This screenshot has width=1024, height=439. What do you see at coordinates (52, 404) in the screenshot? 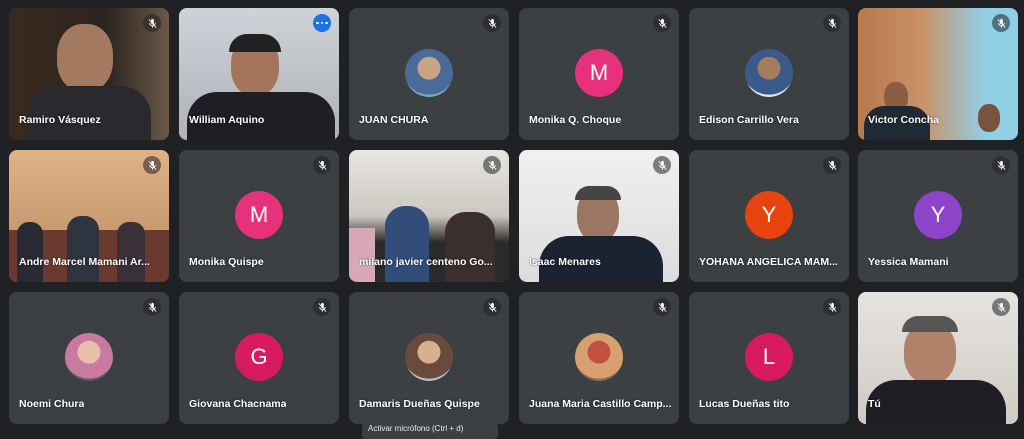
I see `participant-name: Noemi Chura` at bounding box center [52, 404].